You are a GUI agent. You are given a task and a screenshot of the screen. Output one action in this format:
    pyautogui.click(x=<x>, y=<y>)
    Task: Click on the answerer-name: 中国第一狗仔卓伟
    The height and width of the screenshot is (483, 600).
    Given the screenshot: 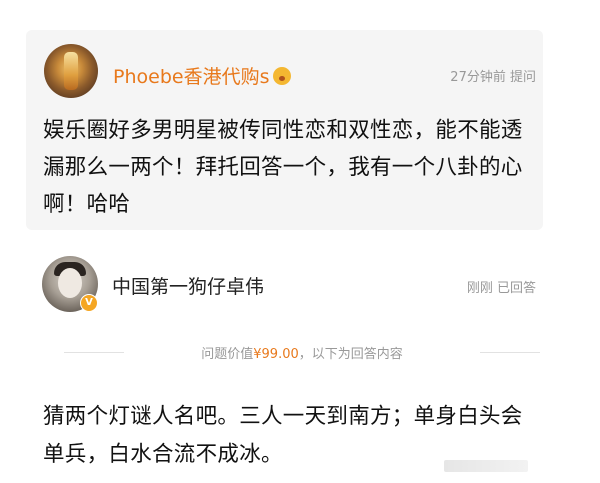 What is the action you would take?
    pyautogui.click(x=188, y=285)
    